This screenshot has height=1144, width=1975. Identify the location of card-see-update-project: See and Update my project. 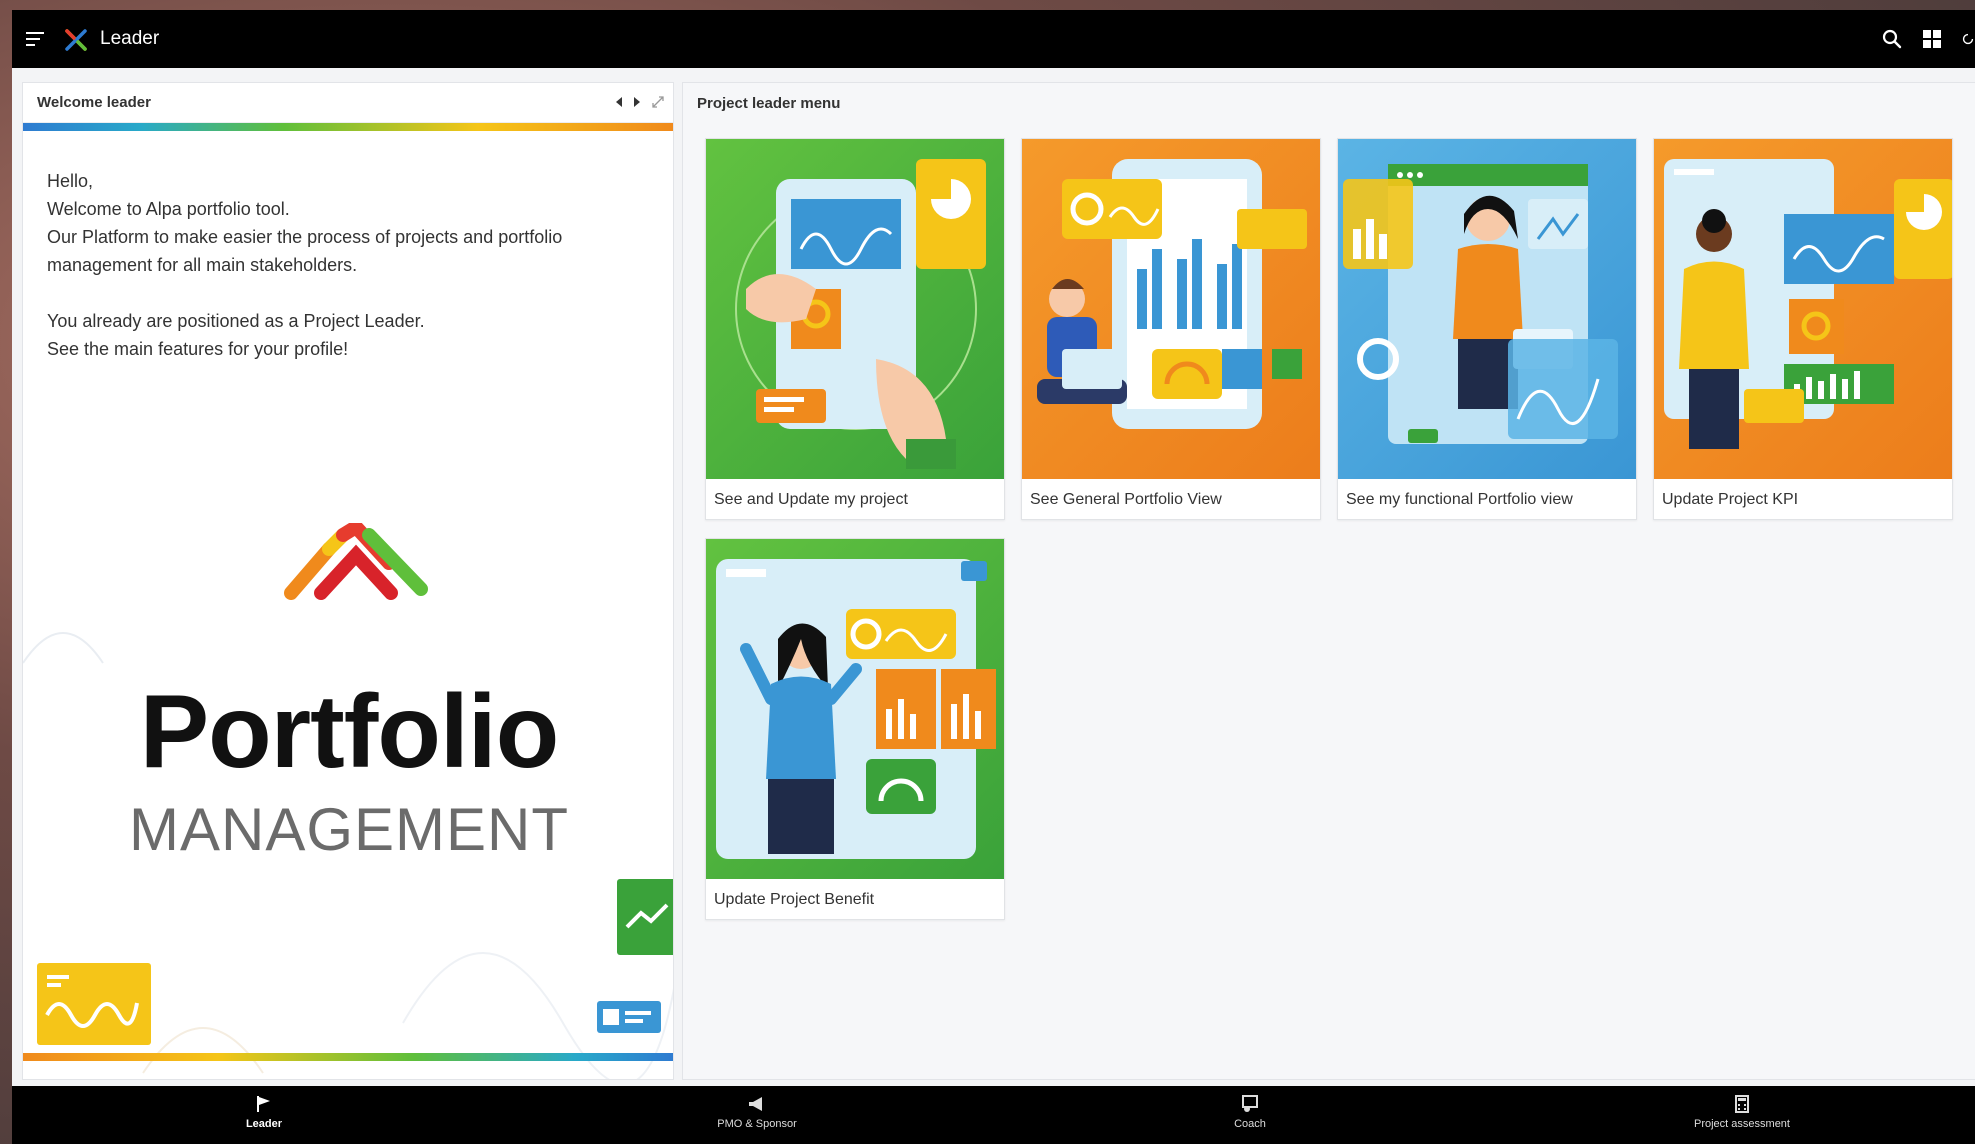
(855, 329).